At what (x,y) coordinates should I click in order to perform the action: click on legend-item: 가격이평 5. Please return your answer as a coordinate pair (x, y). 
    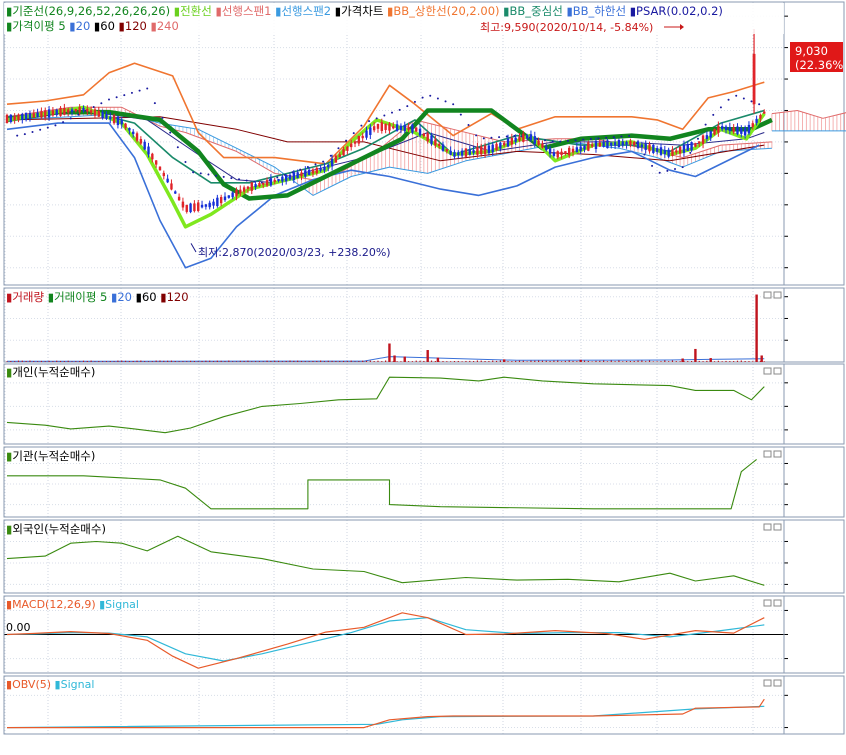
    Looking at the image, I should click on (38, 26).